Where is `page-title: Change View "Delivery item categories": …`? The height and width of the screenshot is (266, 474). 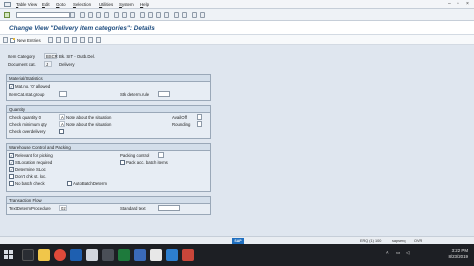
page-title: Change View "Delivery item categories": … is located at coordinates (82, 28).